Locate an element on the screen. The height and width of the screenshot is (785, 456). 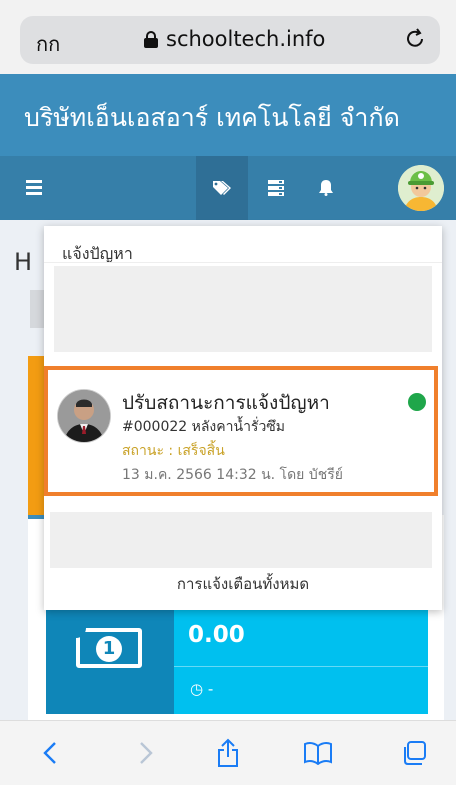
money-time: ◷ - is located at coordinates (201, 689).